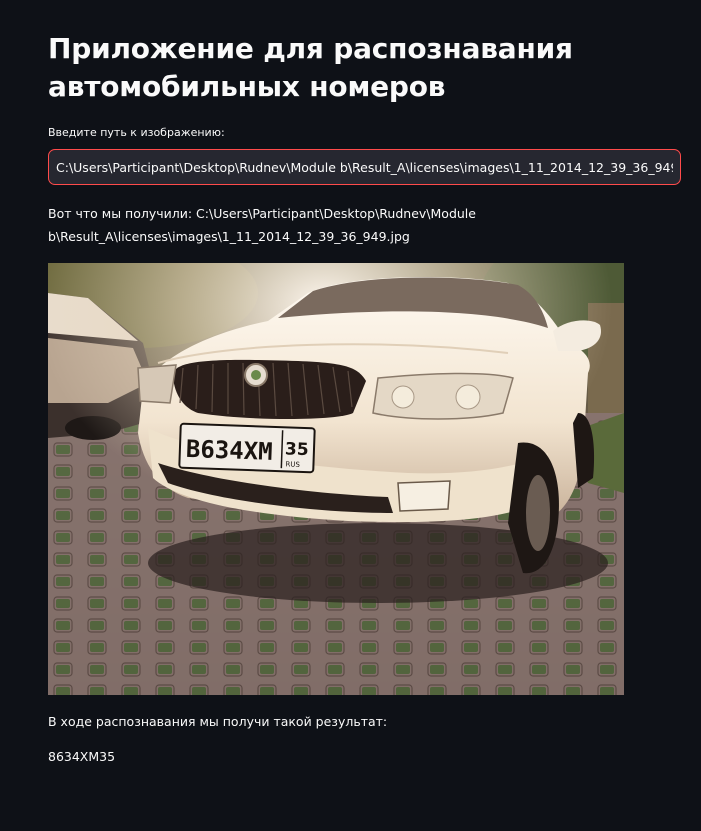  Describe the element at coordinates (229, 450) in the screenshot. I see `plate-number: В634ХМ` at that location.